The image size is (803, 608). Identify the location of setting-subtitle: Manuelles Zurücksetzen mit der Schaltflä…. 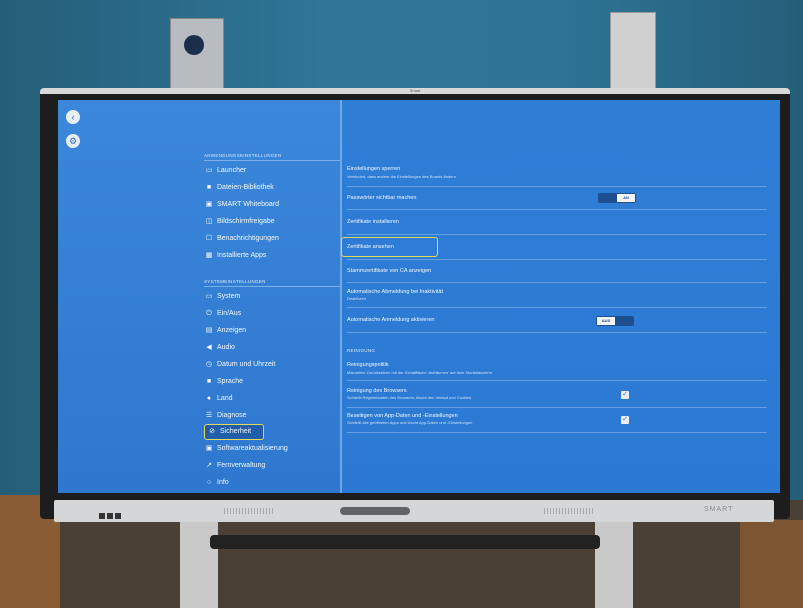
(419, 372).